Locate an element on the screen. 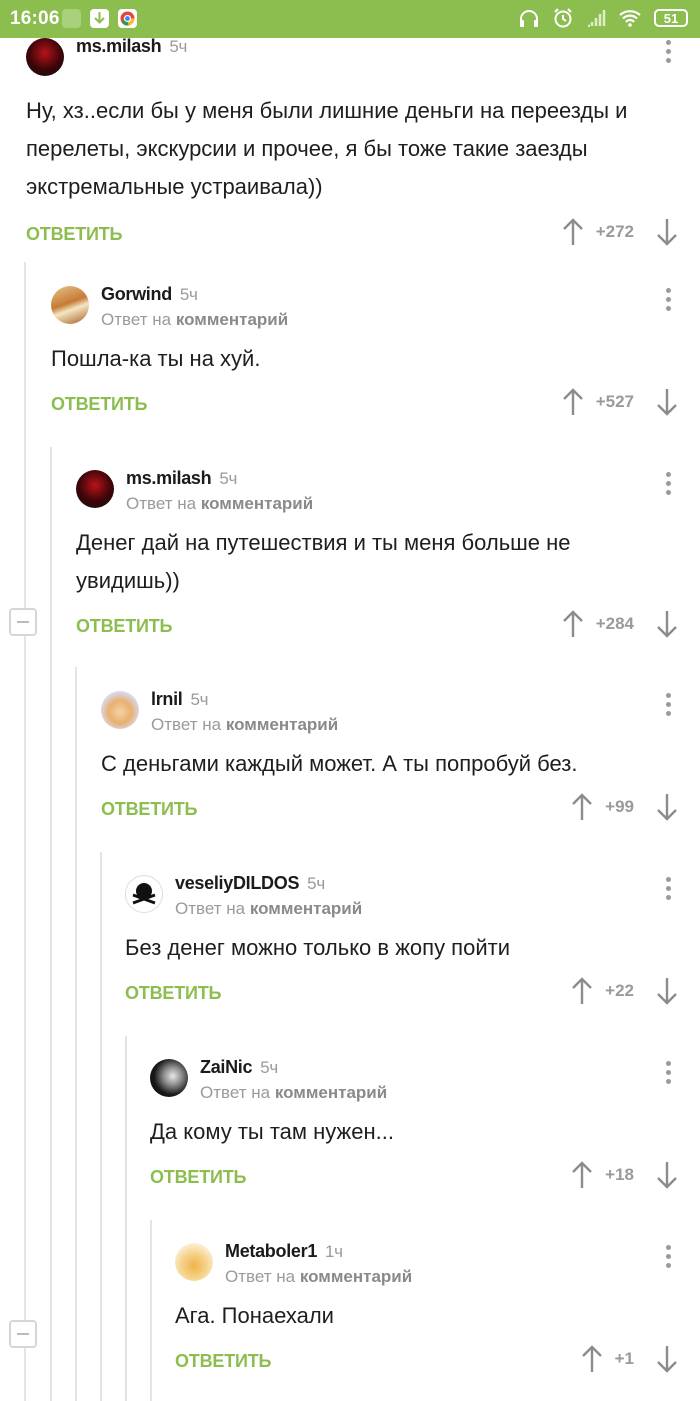 This screenshot has width=700, height=1401. comment-score: +18 is located at coordinates (619, 1174).